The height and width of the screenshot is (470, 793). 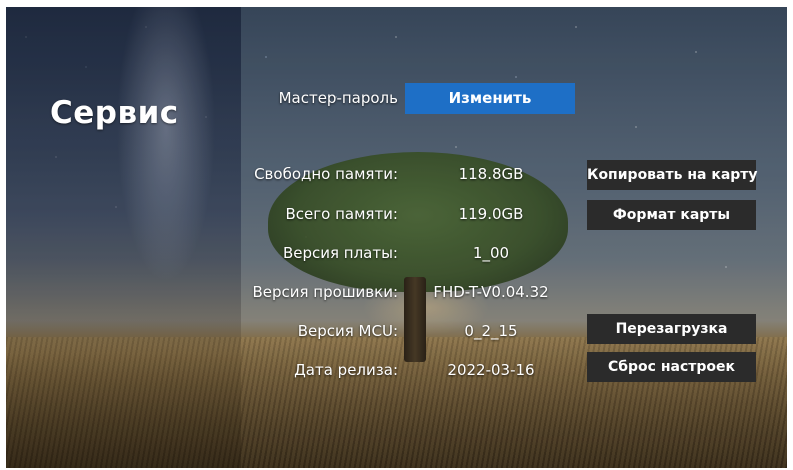 I want to click on total-memory-value: 119.0GB, so click(x=491, y=214).